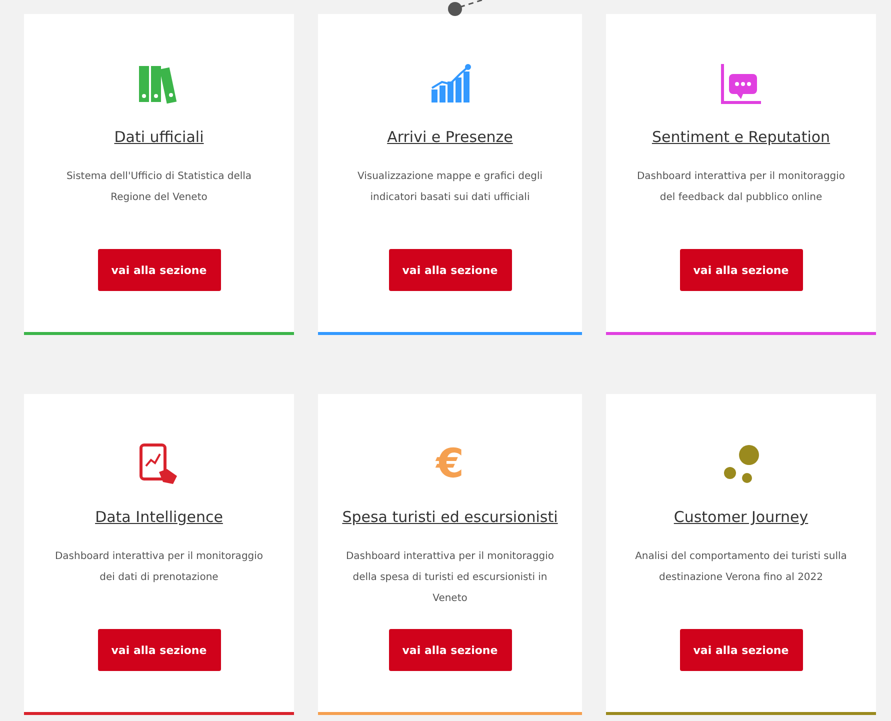 This screenshot has width=891, height=721. What do you see at coordinates (159, 137) in the screenshot?
I see `card-title: Dati ufficiali` at bounding box center [159, 137].